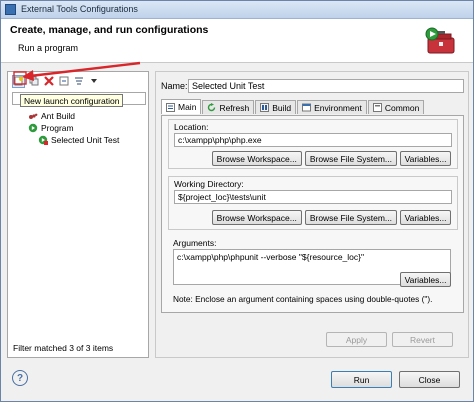  I want to click on main-tab-icon, so click(170, 107).